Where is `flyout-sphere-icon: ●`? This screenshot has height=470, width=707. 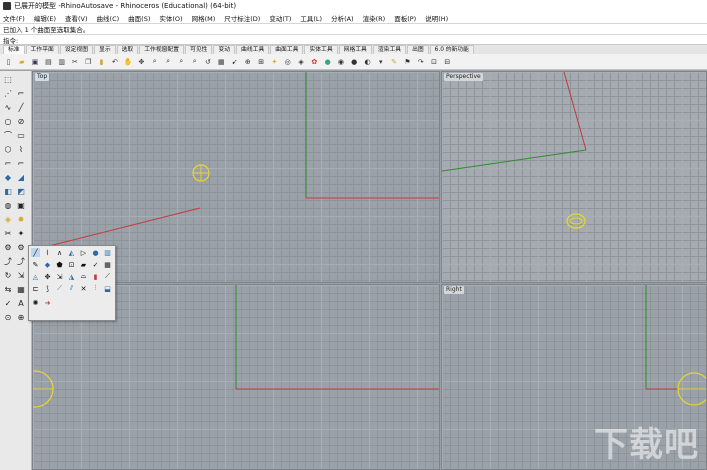 flyout-sphere-icon: ● is located at coordinates (95, 252).